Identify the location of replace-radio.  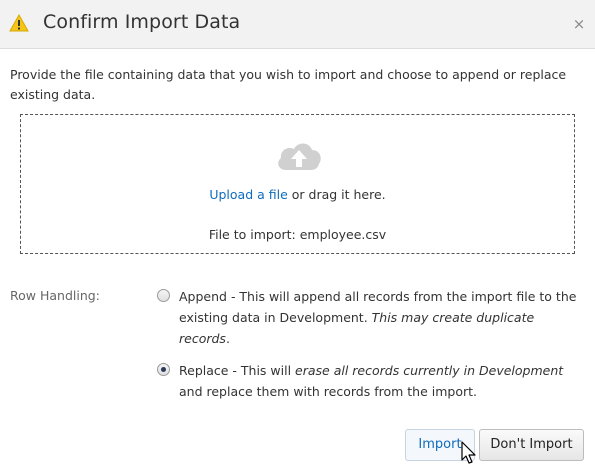
(163, 369).